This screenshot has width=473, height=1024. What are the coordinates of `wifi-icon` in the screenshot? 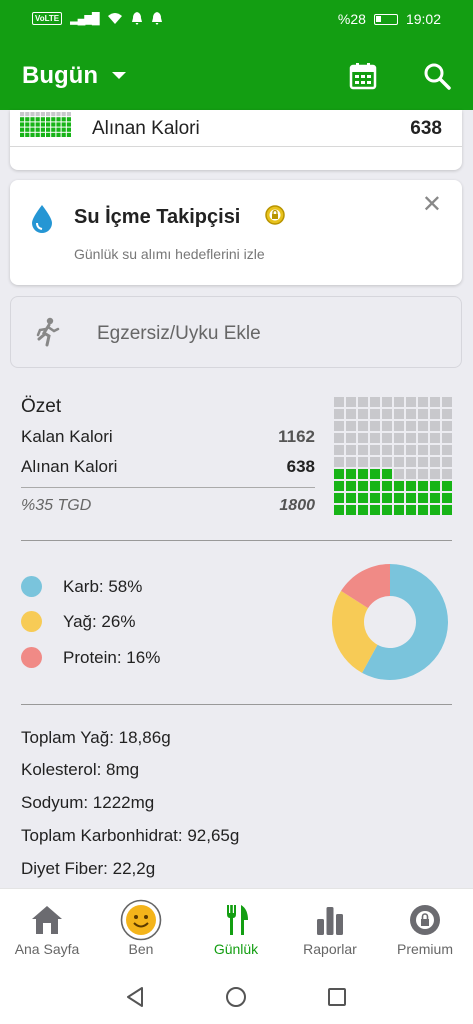 It's located at (114, 18).